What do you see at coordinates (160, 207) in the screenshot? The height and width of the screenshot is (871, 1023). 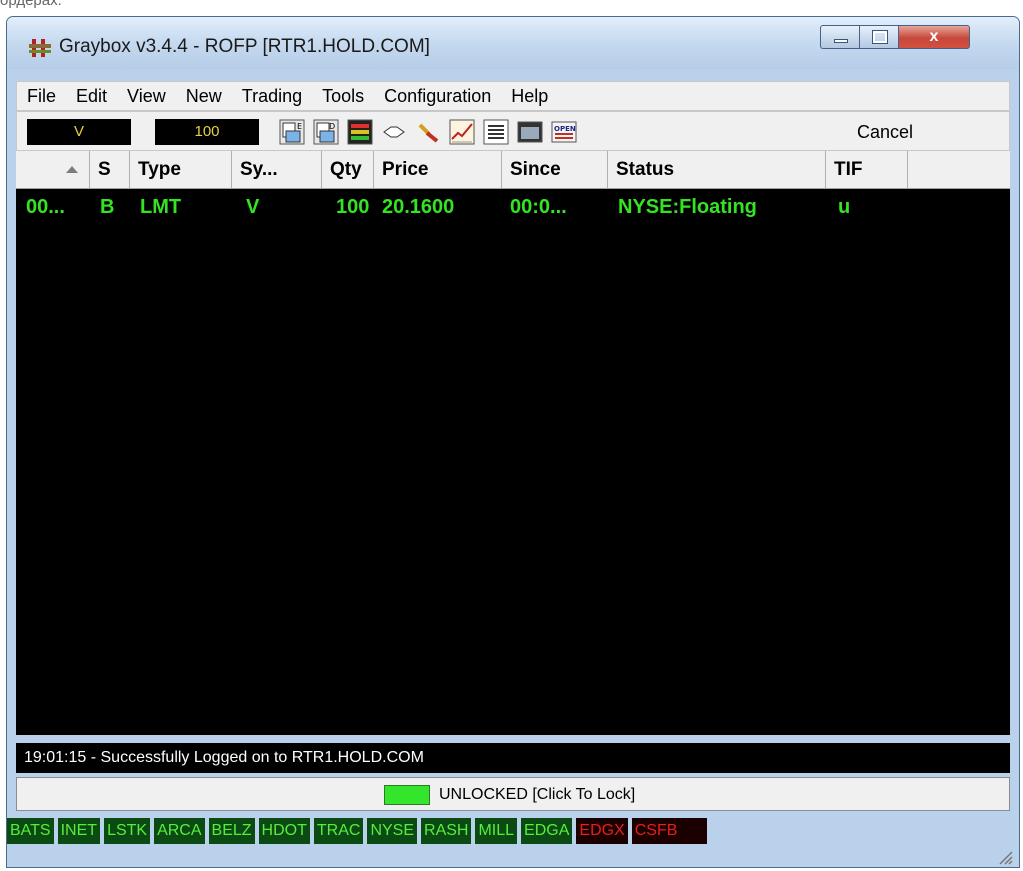 I see `order-type-cell: LMT` at bounding box center [160, 207].